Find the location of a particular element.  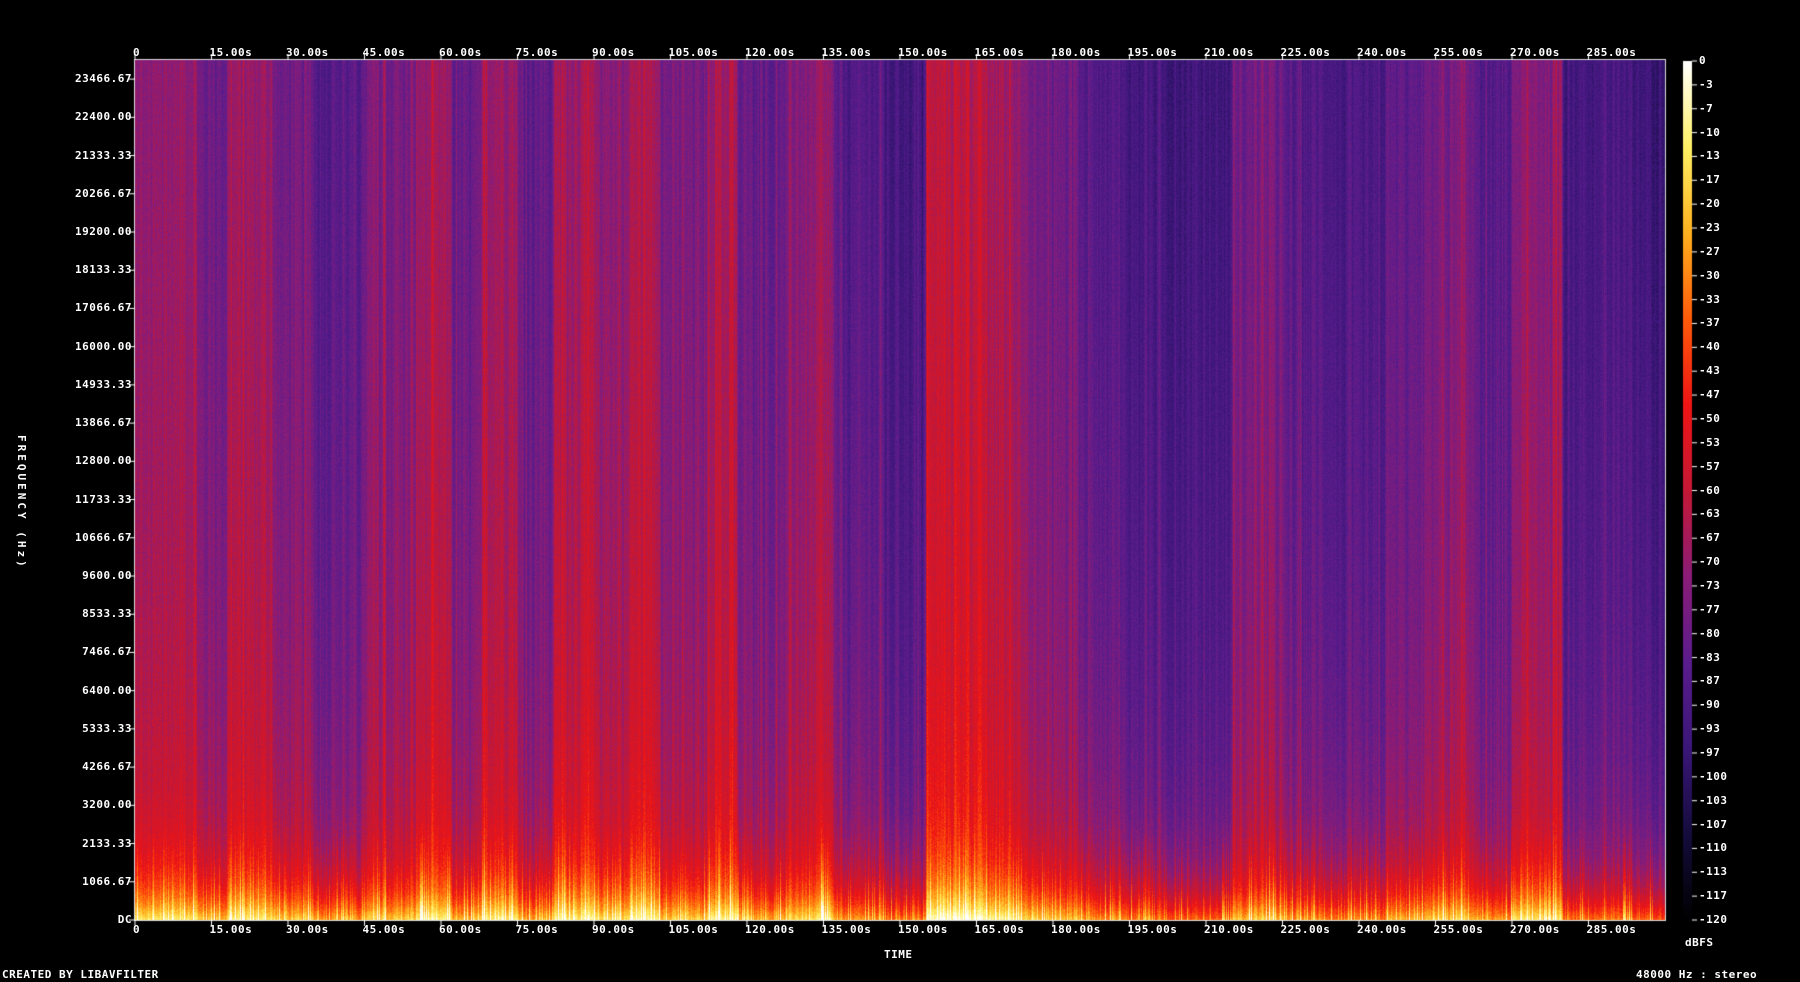

x-tick-label-top: 225.00s is located at coordinates (1305, 52).